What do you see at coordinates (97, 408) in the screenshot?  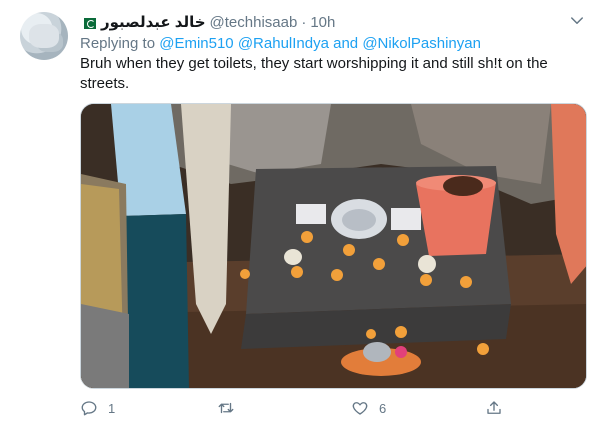 I see `reply-button: 1` at bounding box center [97, 408].